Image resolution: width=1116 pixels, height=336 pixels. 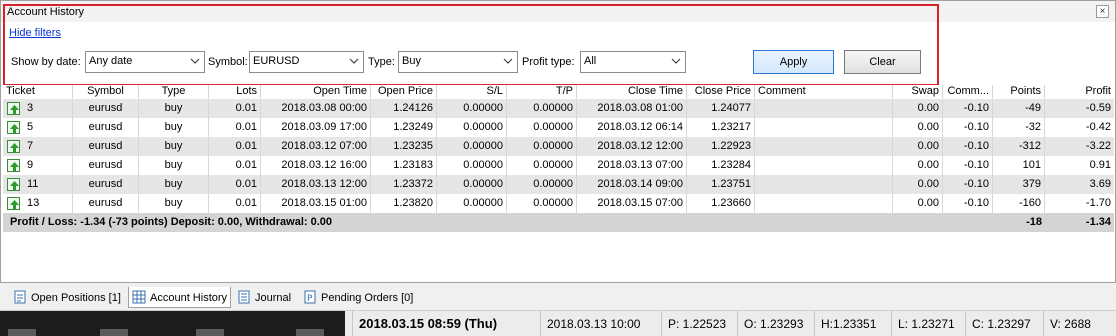 What do you see at coordinates (306, 62) in the screenshot?
I see `symbol-select: EURUSD` at bounding box center [306, 62].